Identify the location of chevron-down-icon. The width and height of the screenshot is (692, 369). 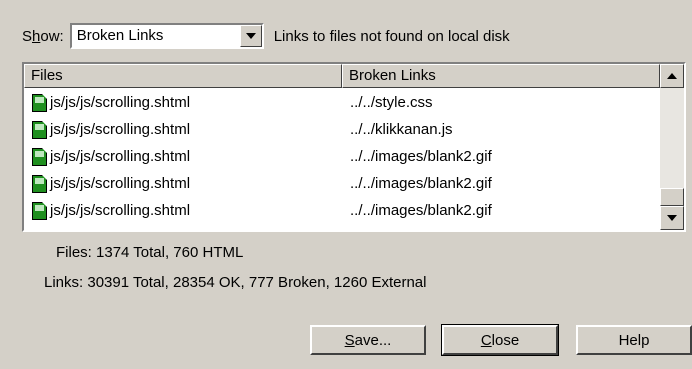
(250, 36).